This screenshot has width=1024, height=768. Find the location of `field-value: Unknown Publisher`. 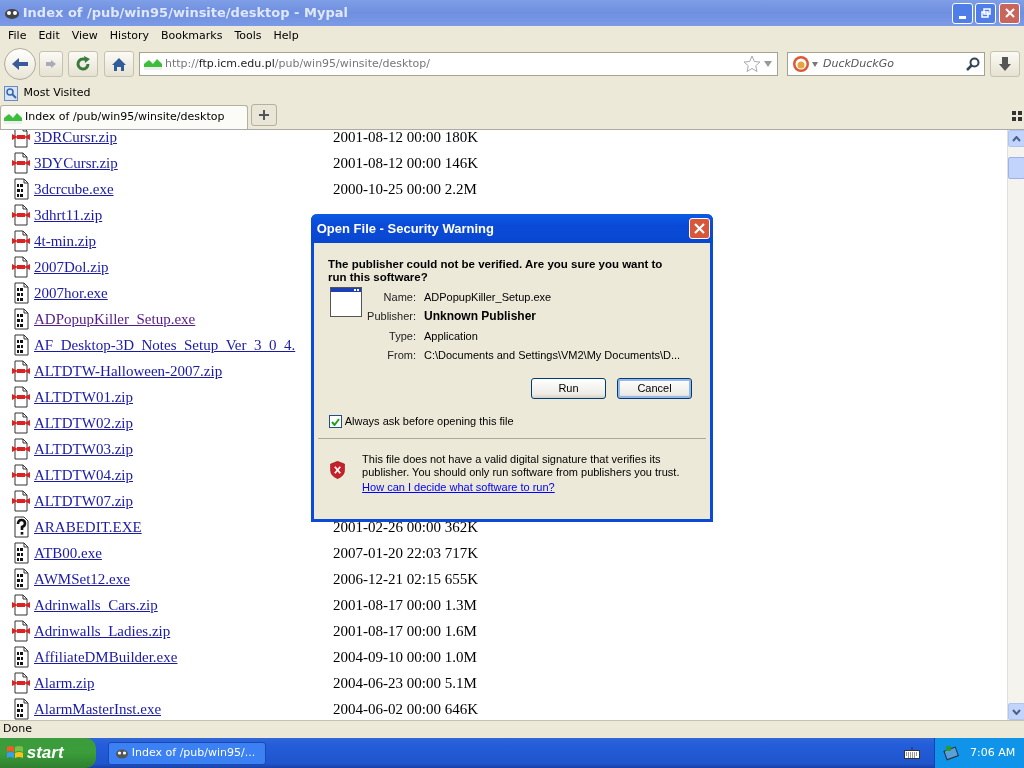

field-value: Unknown Publisher is located at coordinates (480, 317).